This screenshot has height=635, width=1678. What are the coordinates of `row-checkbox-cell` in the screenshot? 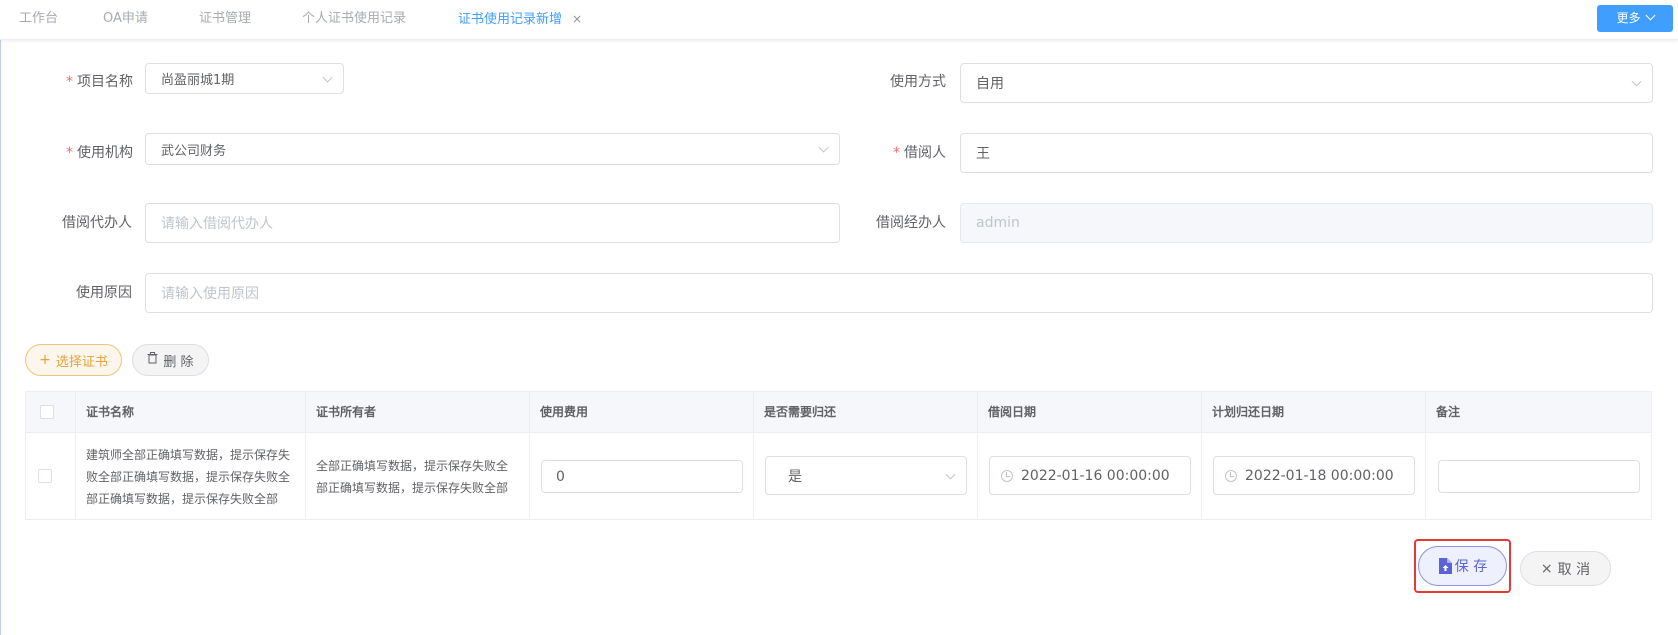 It's located at (51, 476).